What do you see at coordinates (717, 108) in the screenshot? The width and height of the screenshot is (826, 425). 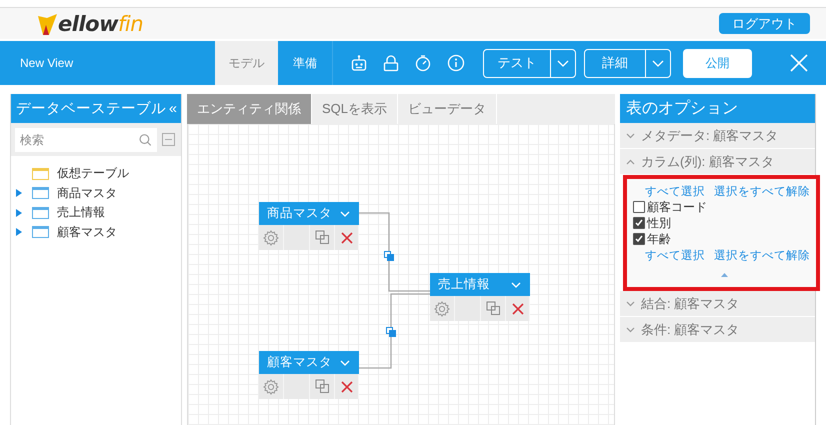 I see `panel-title: 表のオプション` at bounding box center [717, 108].